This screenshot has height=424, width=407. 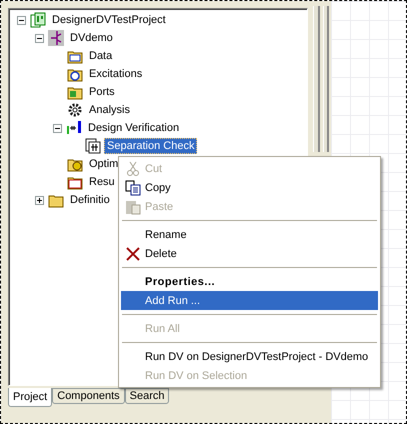 What do you see at coordinates (116, 74) in the screenshot?
I see `tree-item: Excitations` at bounding box center [116, 74].